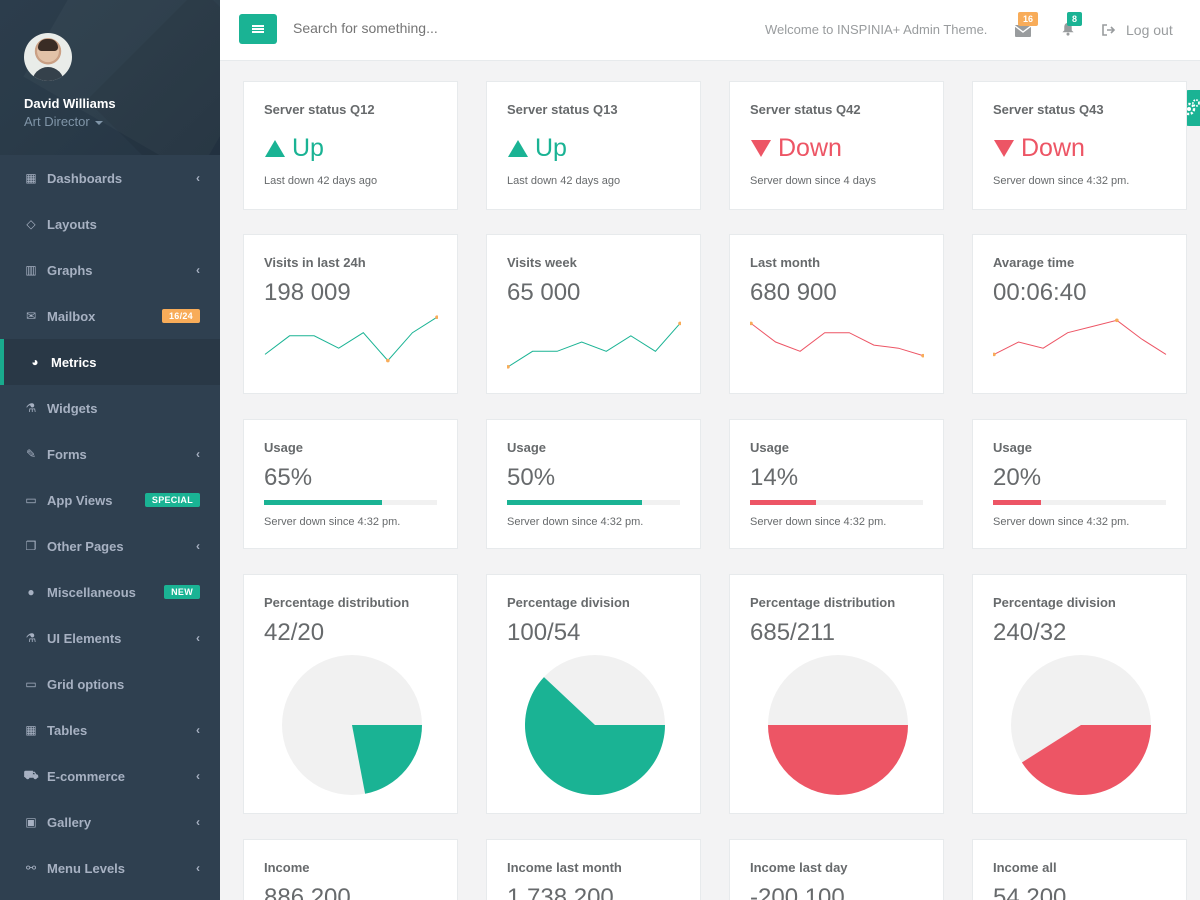 Image resolution: width=1200 pixels, height=900 pixels. What do you see at coordinates (31, 454) in the screenshot?
I see `edit-icon: ✎` at bounding box center [31, 454].